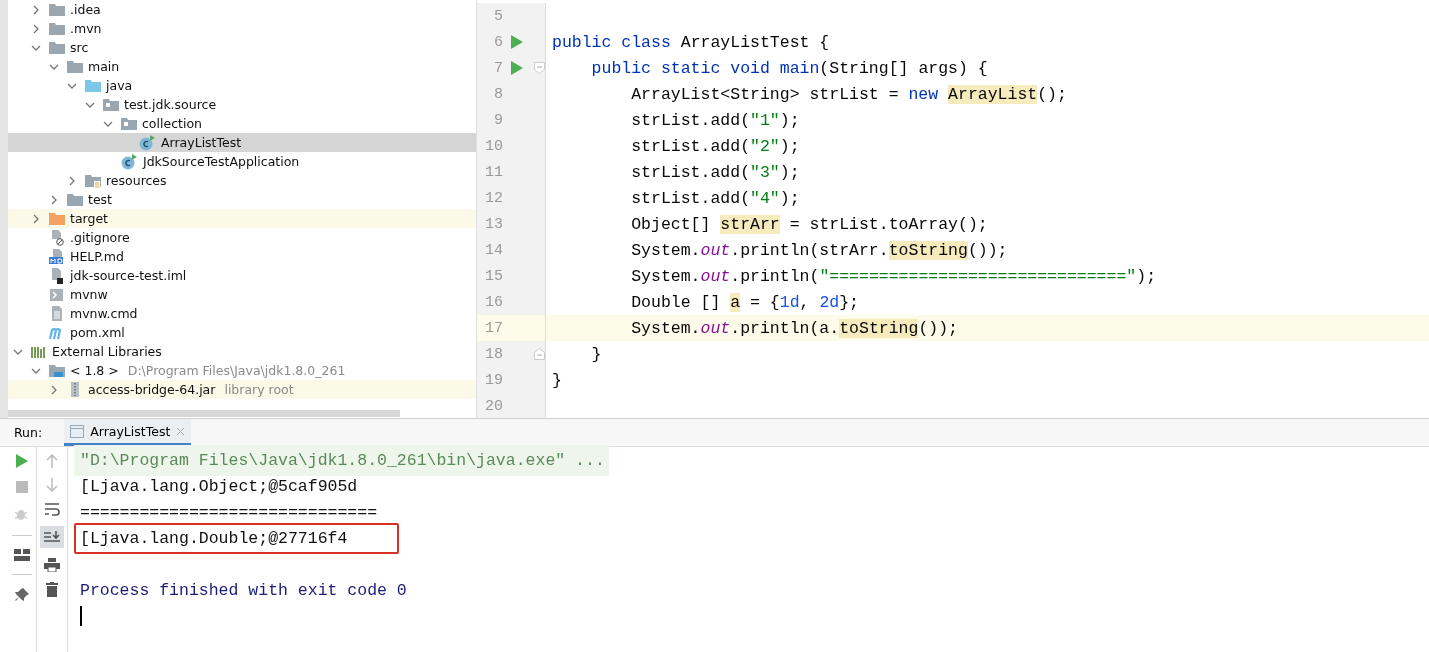 The width and height of the screenshot is (1429, 652). What do you see at coordinates (259, 389) in the screenshot?
I see `path-hint: library root` at bounding box center [259, 389].